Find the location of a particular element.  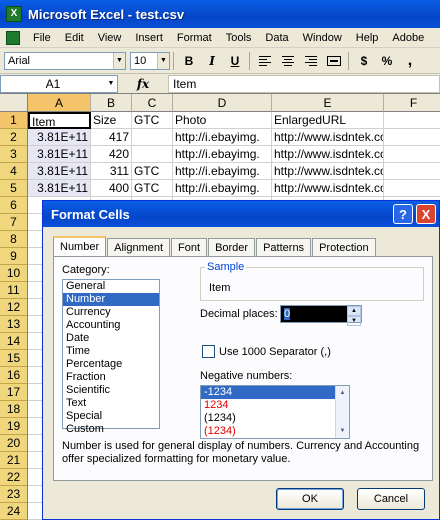

comma-style-button: , is located at coordinates (410, 61).